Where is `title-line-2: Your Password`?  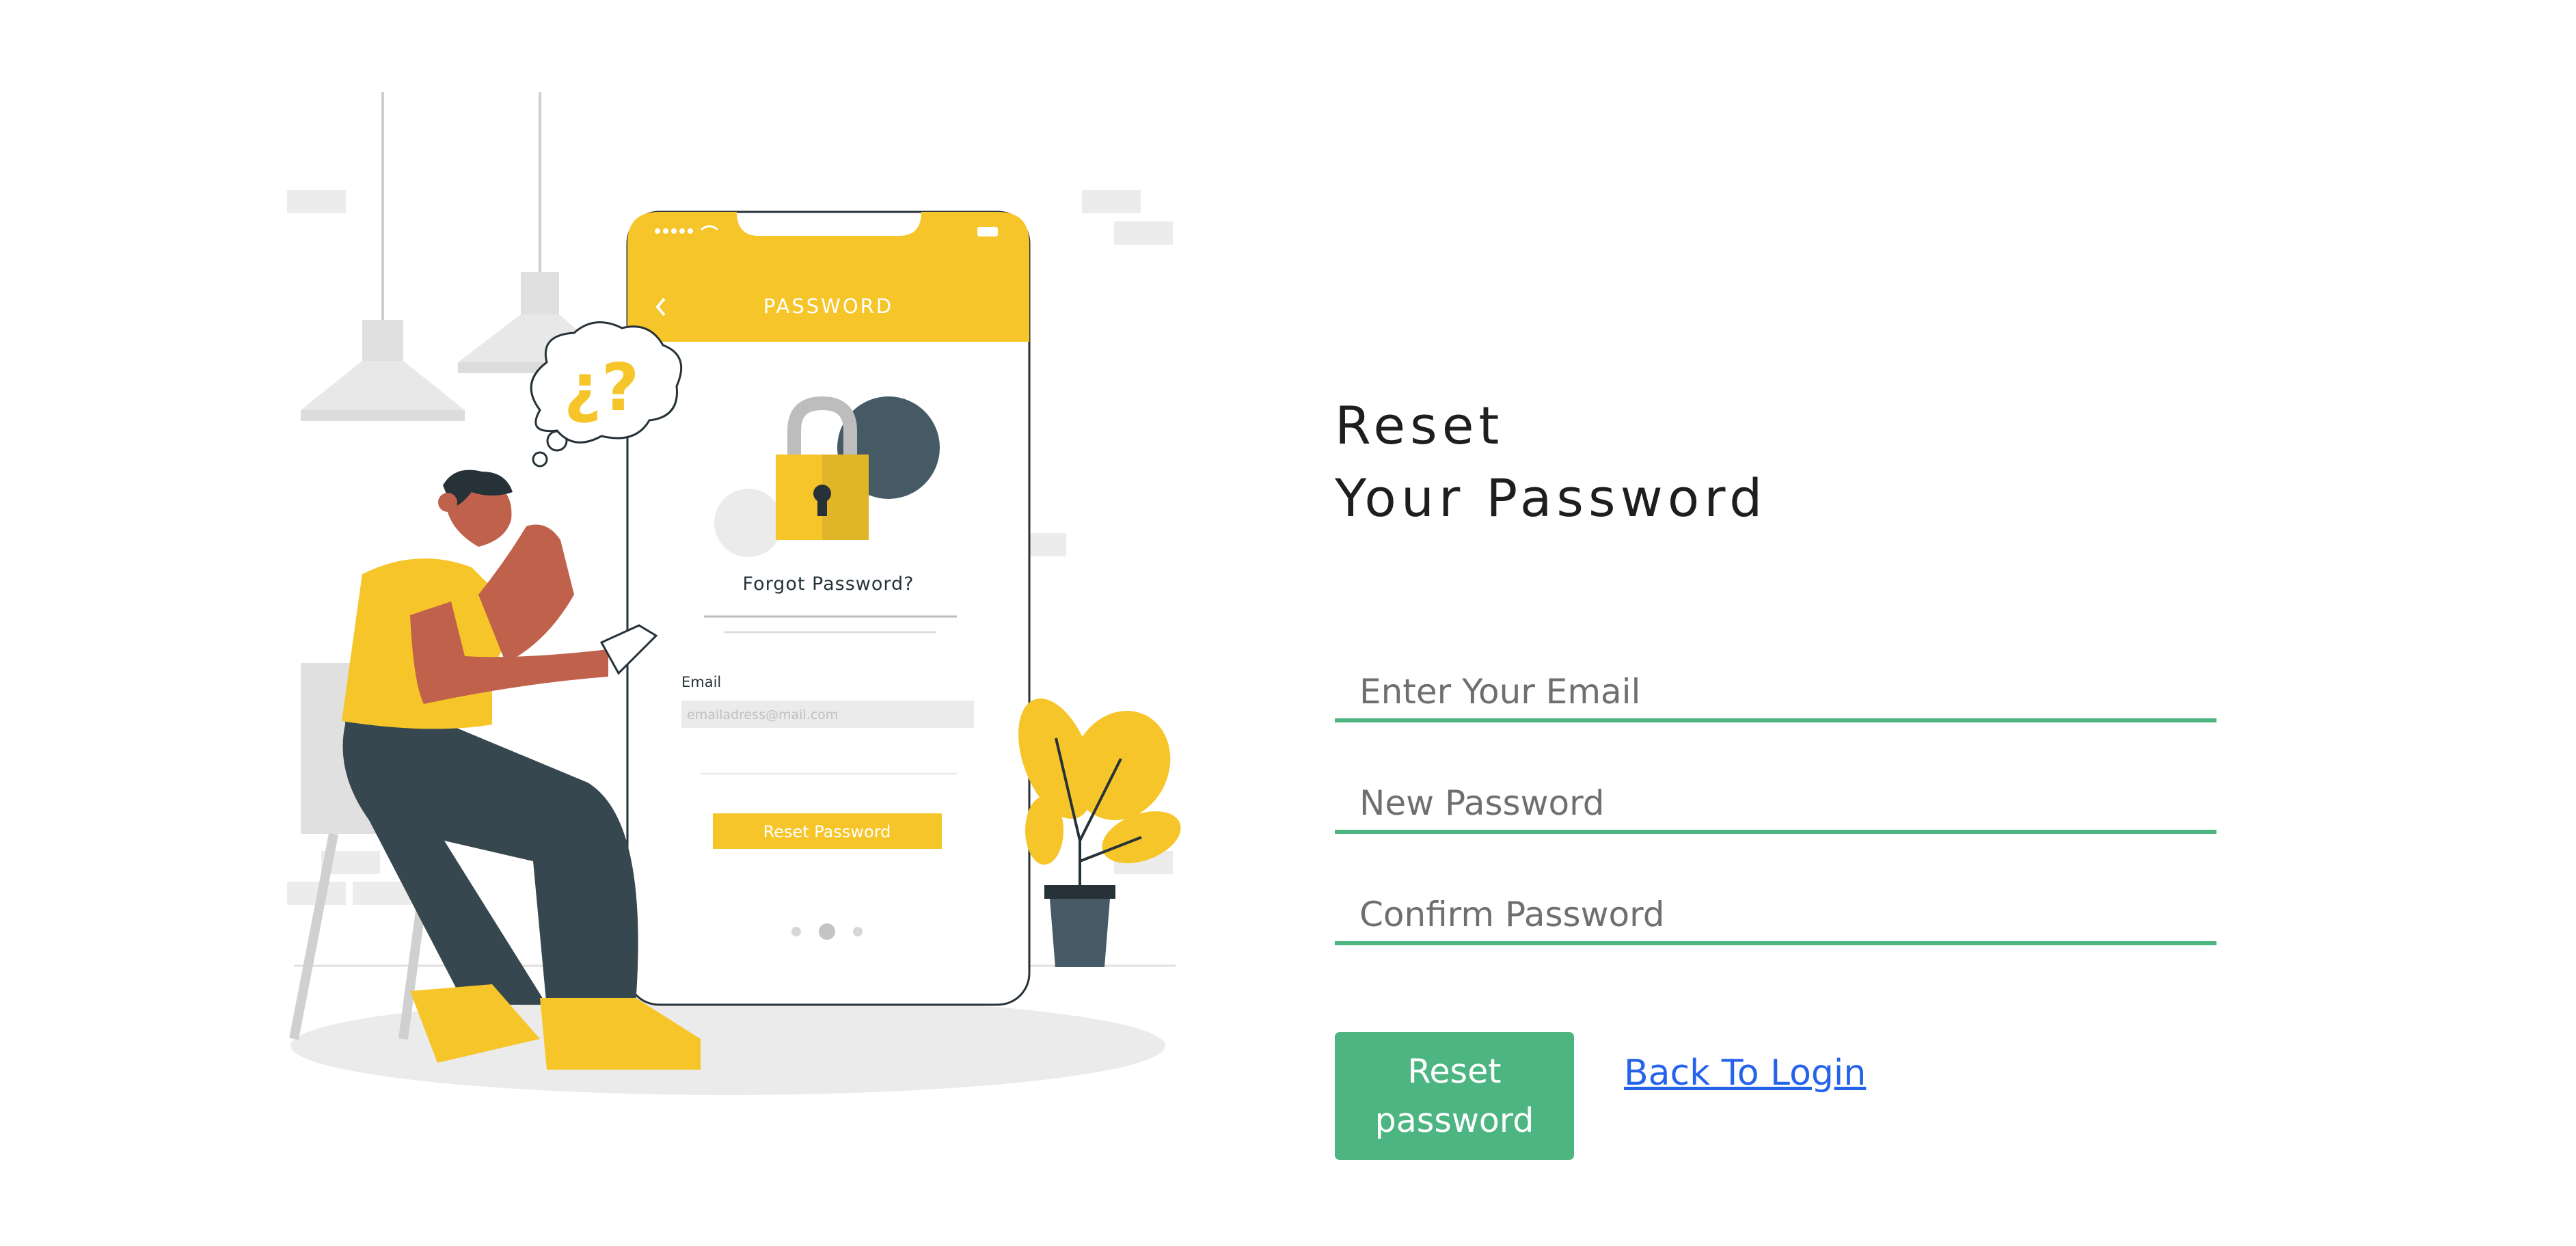 title-line-2: Your Password is located at coordinates (1551, 498).